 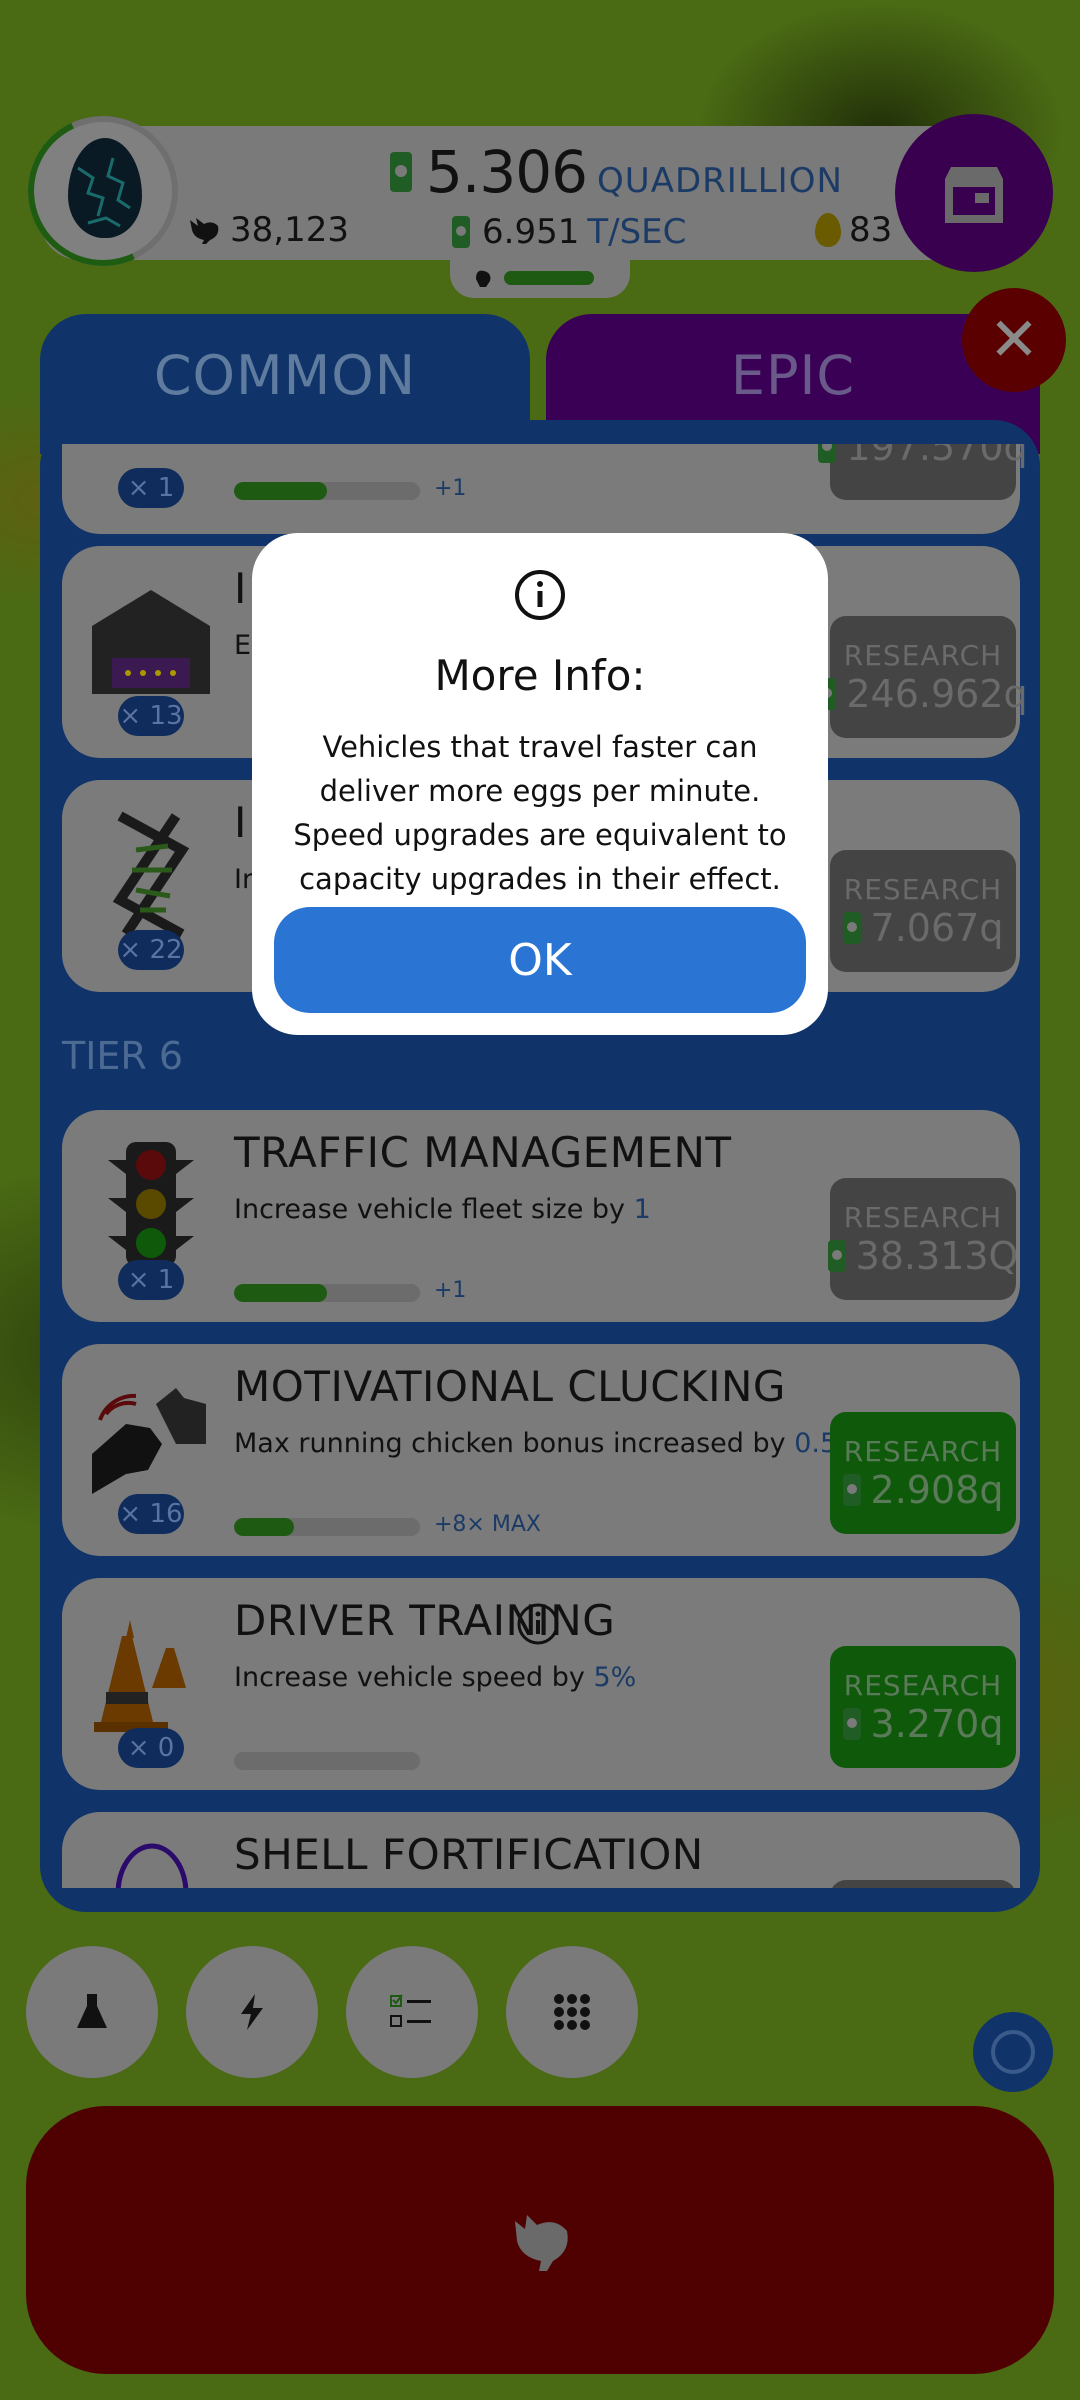 What do you see at coordinates (540, 675) in the screenshot?
I see `dialog-title: More Info:` at bounding box center [540, 675].